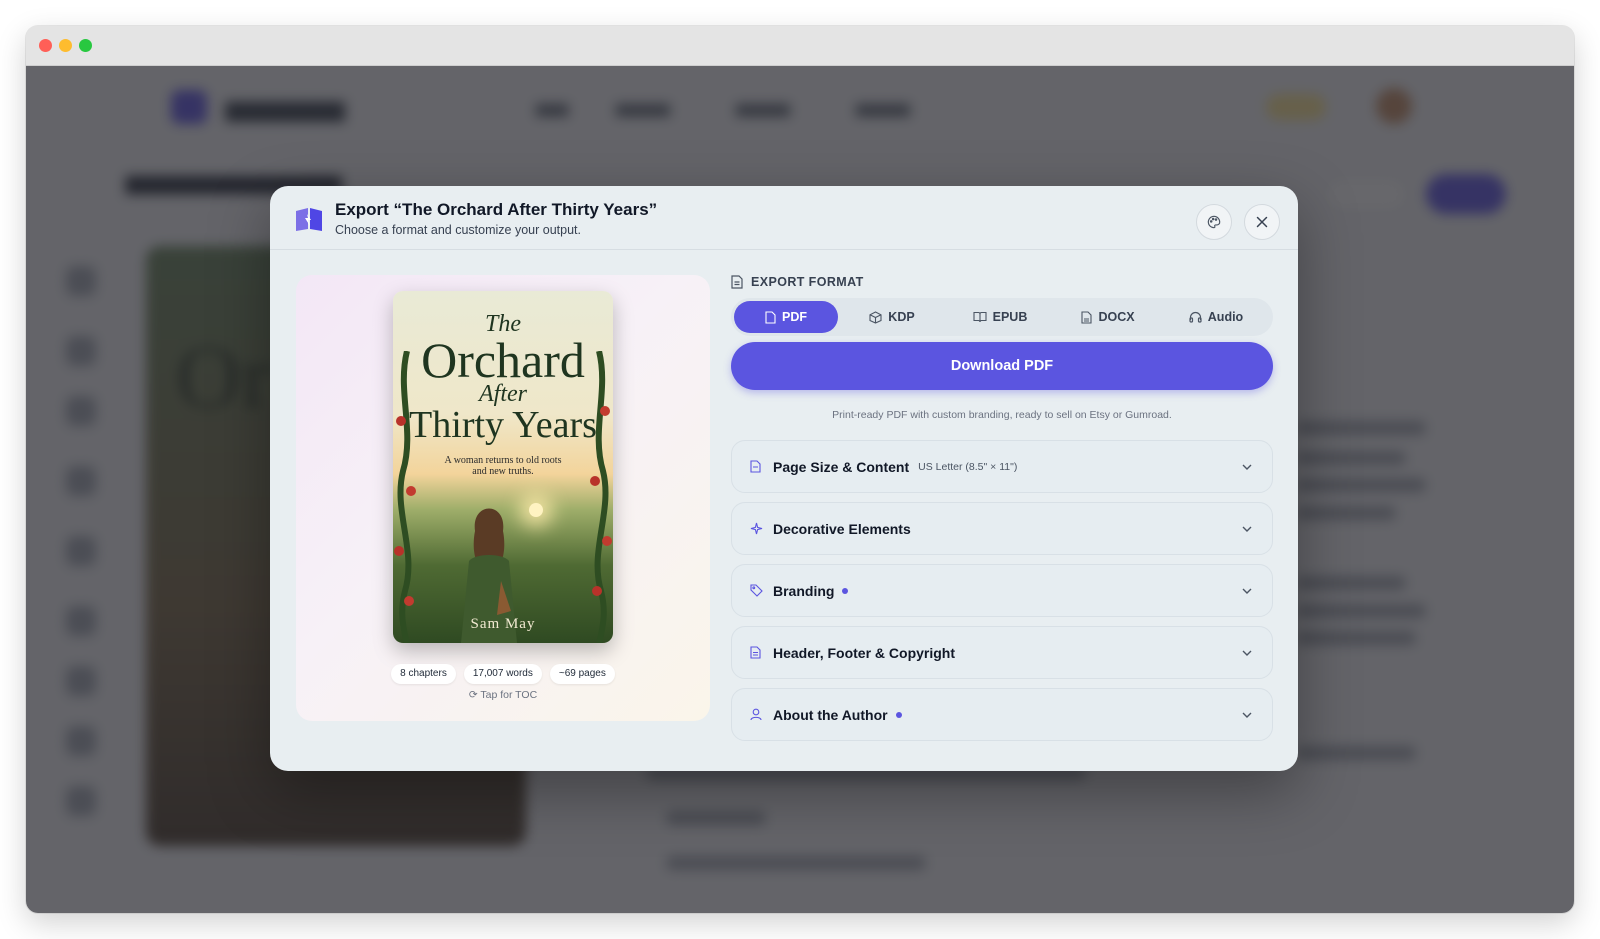  Describe the element at coordinates (968, 466) in the screenshot. I see `page-size-value: US Letter (8.5" × 11")` at that location.